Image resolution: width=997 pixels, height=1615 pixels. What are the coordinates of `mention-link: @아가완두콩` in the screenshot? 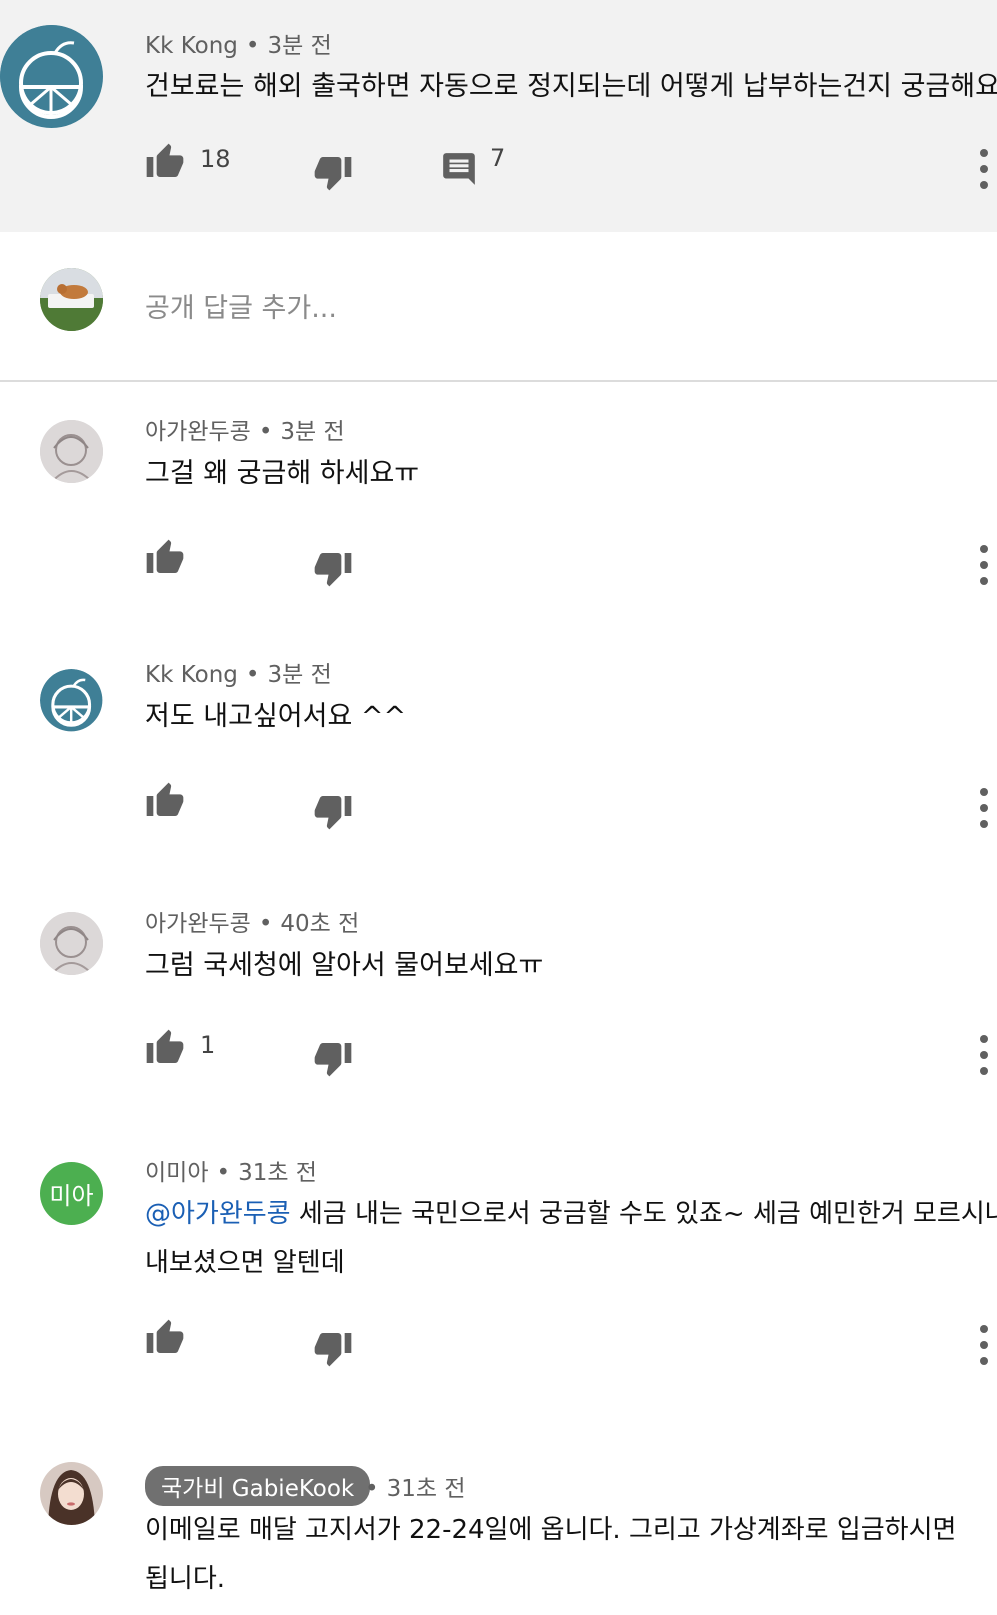 It's located at (218, 1214).